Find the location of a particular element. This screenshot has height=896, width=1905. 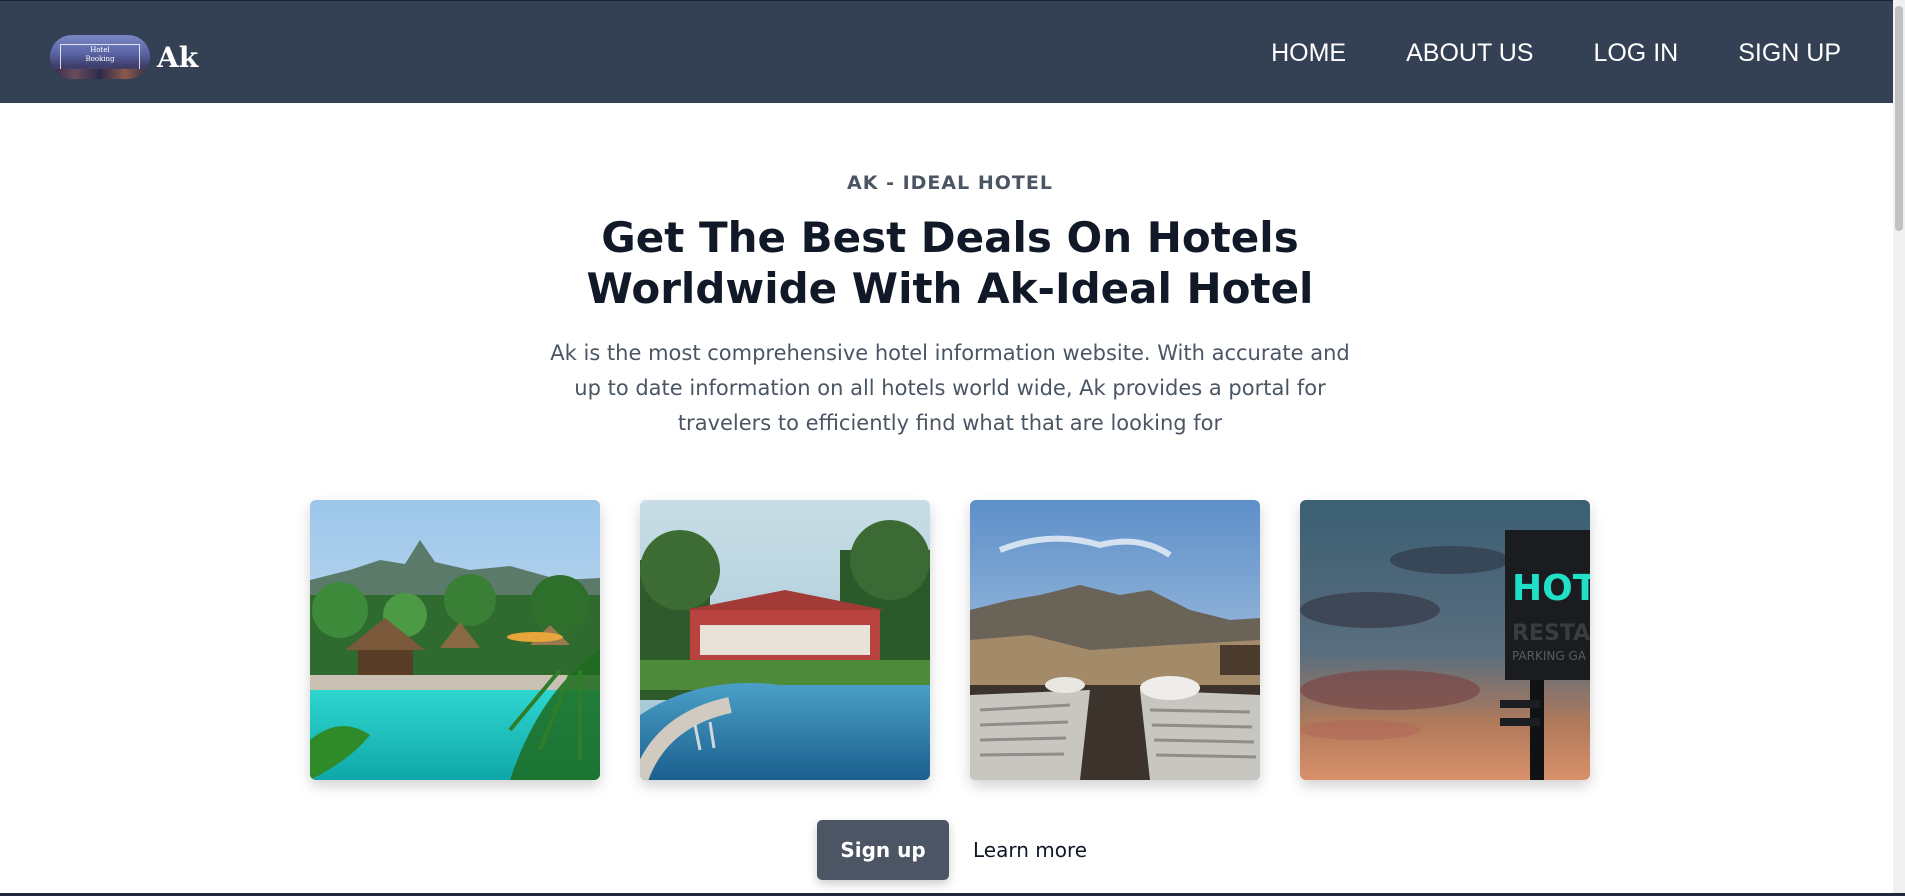

mountain-terrace-image is located at coordinates (1115, 640).